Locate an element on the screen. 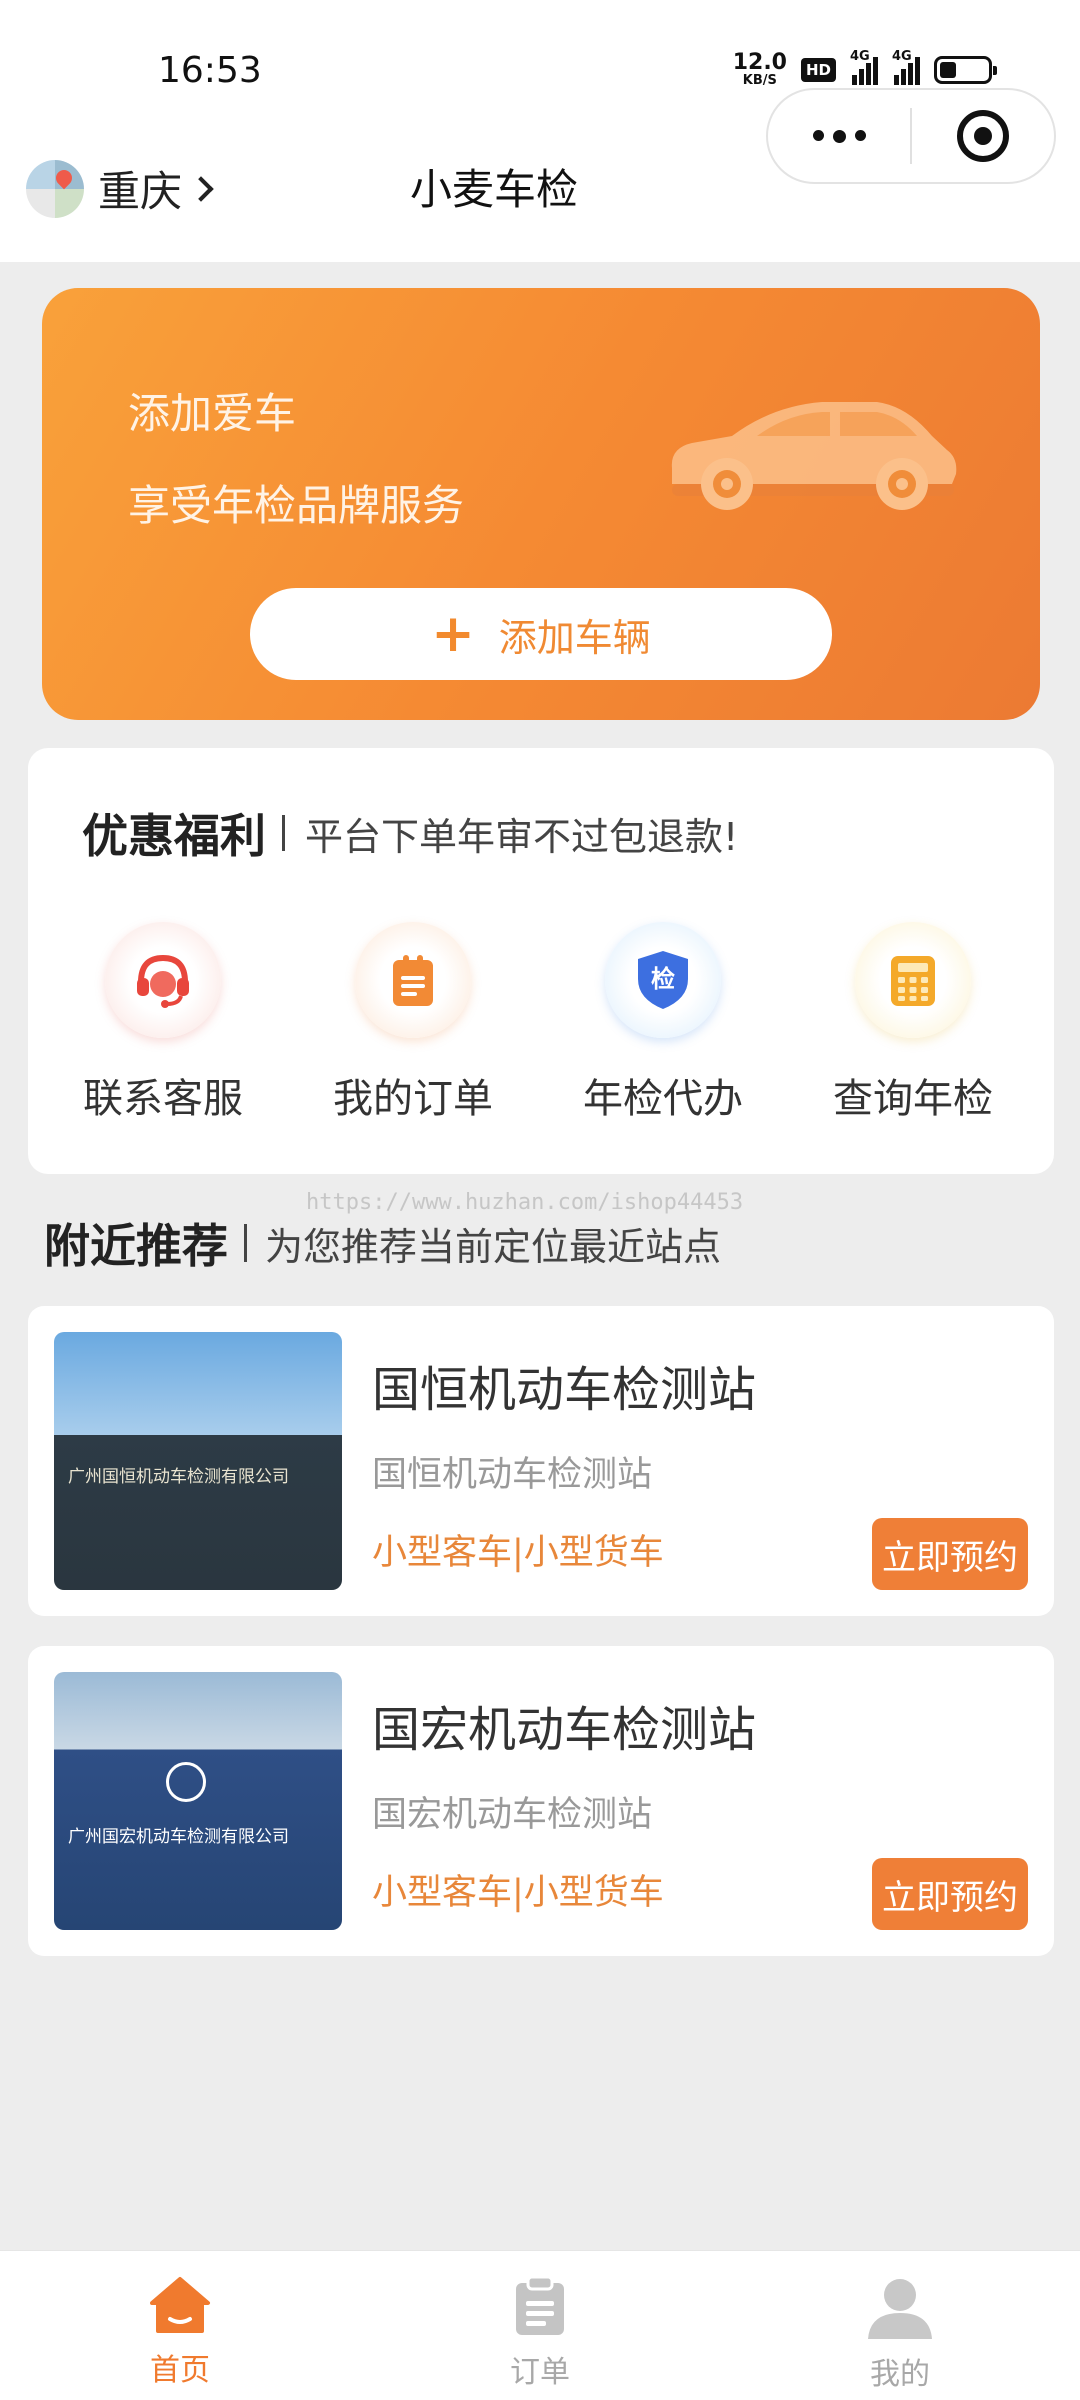 This screenshot has height=2400, width=1080. quick-inspection-agent: 检 年检代办 is located at coordinates (663, 1023).